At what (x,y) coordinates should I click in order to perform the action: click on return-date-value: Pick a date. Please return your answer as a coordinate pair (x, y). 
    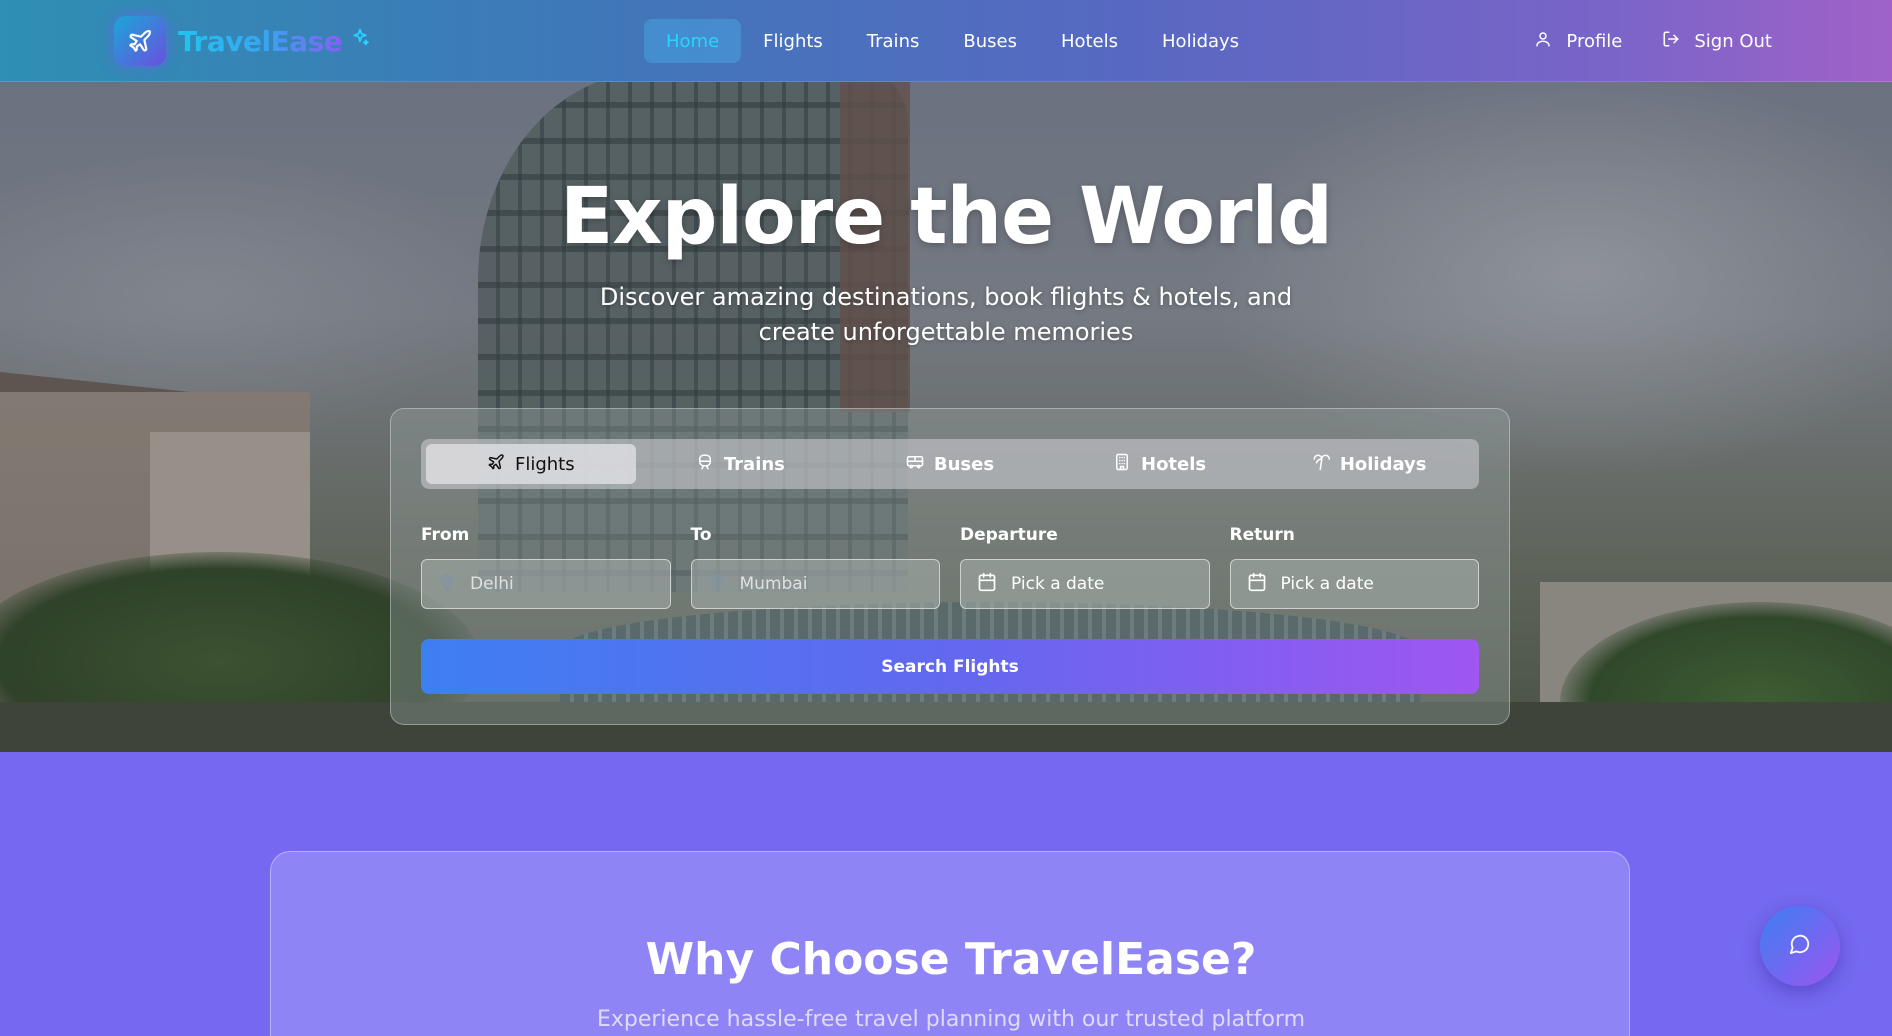
    Looking at the image, I should click on (1327, 584).